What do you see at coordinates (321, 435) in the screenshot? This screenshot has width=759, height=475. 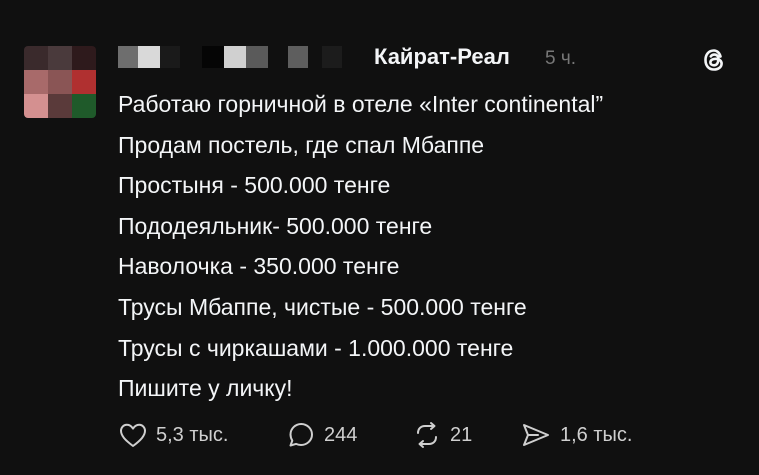 I see `reply-button: 244` at bounding box center [321, 435].